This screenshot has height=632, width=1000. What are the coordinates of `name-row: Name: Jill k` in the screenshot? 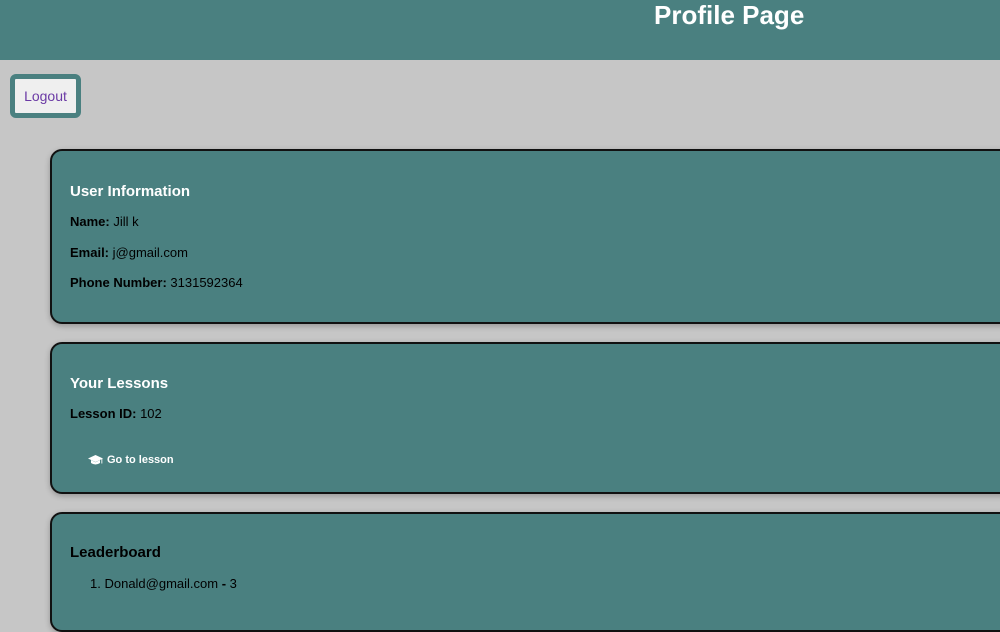 It's located at (104, 221).